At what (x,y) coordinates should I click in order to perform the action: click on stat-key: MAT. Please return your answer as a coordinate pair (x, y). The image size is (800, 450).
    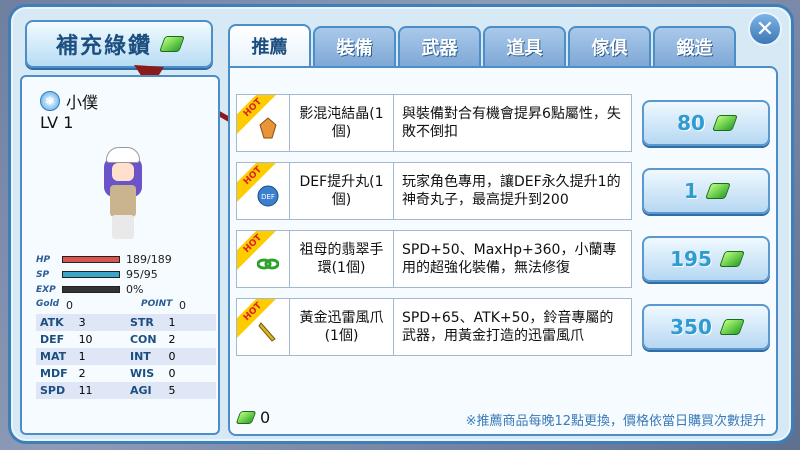
    Looking at the image, I should click on (55, 356).